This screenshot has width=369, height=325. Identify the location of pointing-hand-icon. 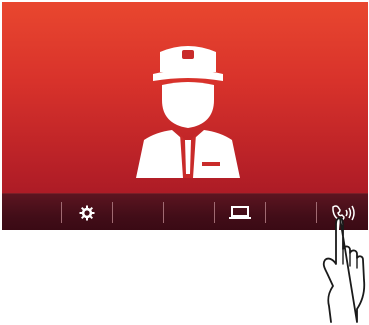
(344, 270).